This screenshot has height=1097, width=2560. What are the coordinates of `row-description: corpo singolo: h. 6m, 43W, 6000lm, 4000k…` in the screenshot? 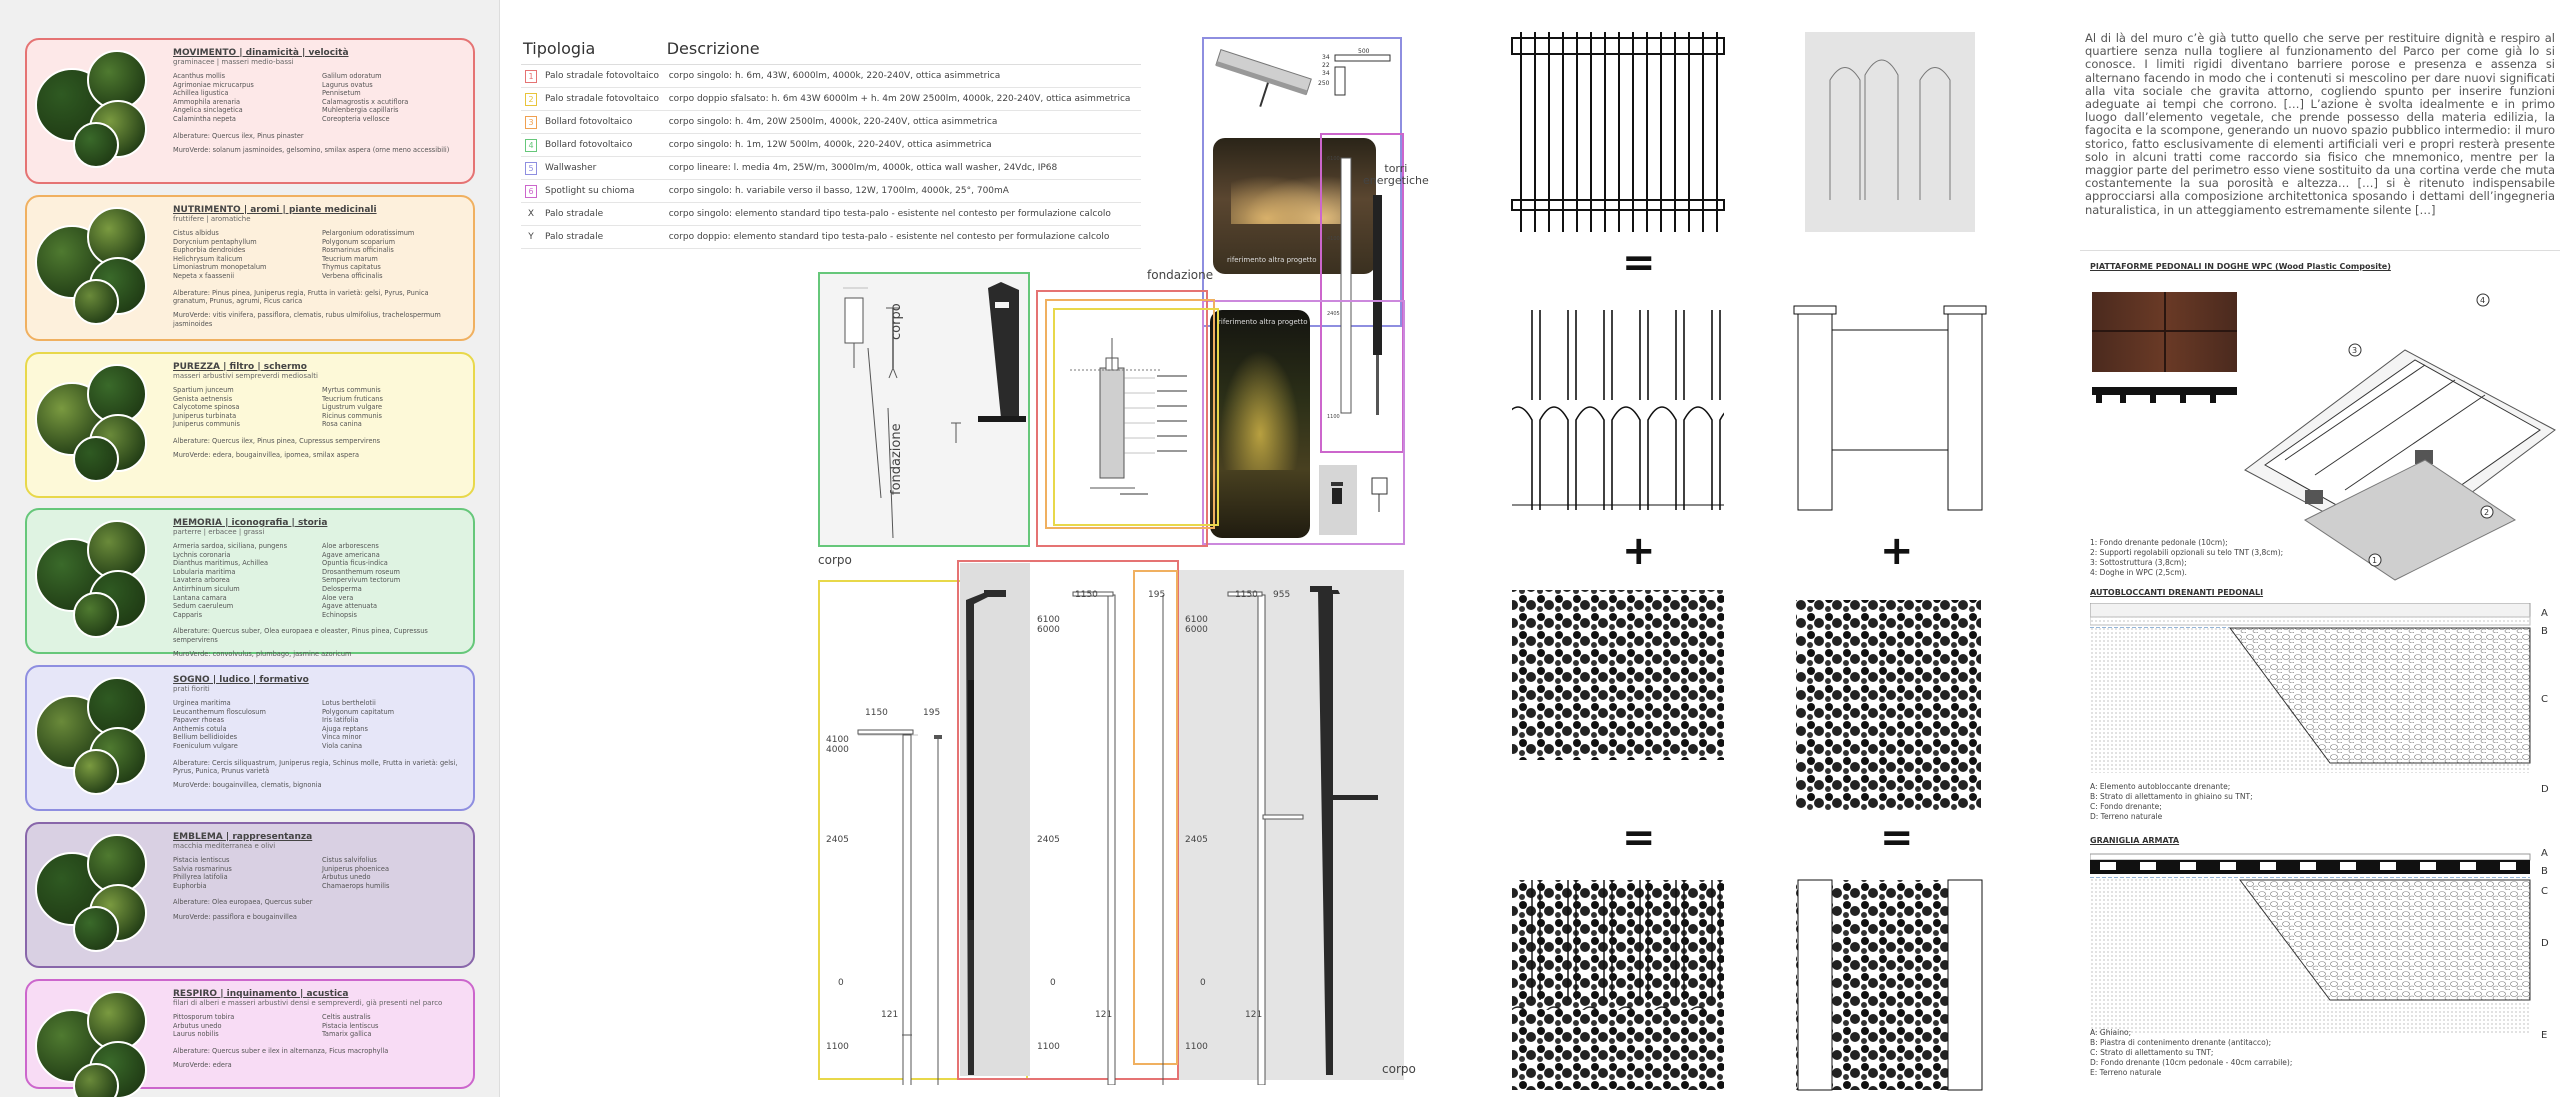 It's located at (902, 76).